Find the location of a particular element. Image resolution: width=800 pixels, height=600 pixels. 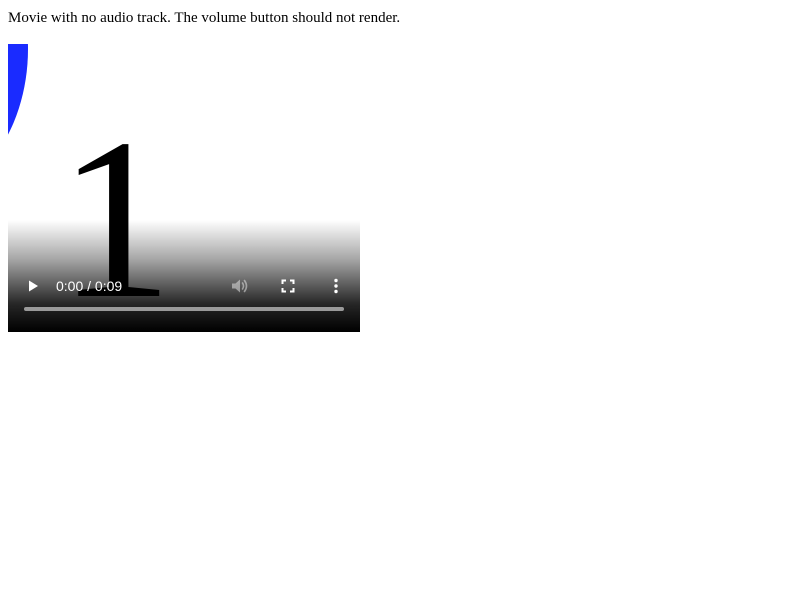

video-frame-circle is located at coordinates (18, 124).